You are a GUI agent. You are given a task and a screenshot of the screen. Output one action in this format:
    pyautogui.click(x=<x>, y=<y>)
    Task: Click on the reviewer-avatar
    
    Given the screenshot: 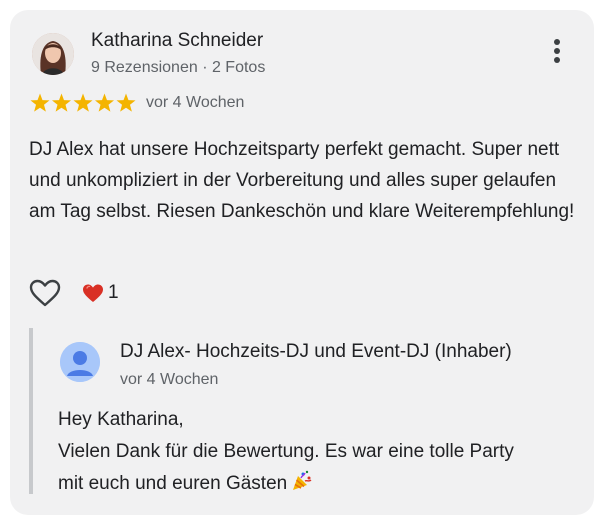 What is the action you would take?
    pyautogui.click(x=53, y=54)
    